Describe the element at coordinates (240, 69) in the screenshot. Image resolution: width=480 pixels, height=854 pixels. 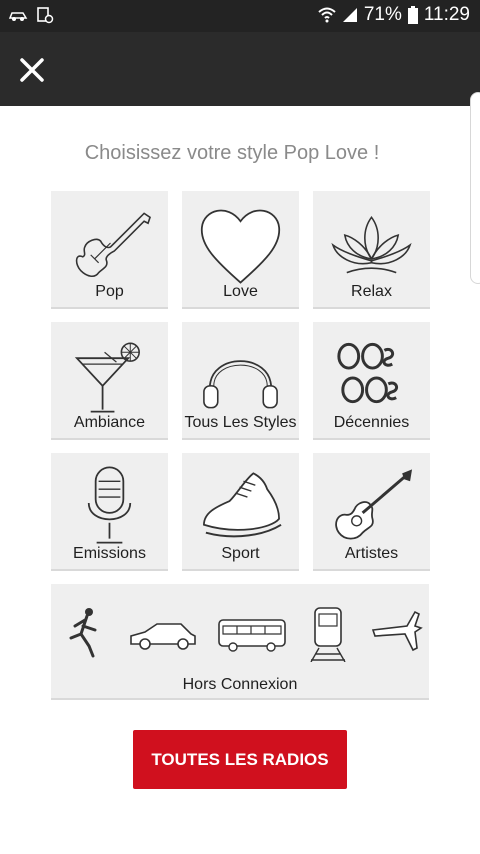
I see `app-bar` at that location.